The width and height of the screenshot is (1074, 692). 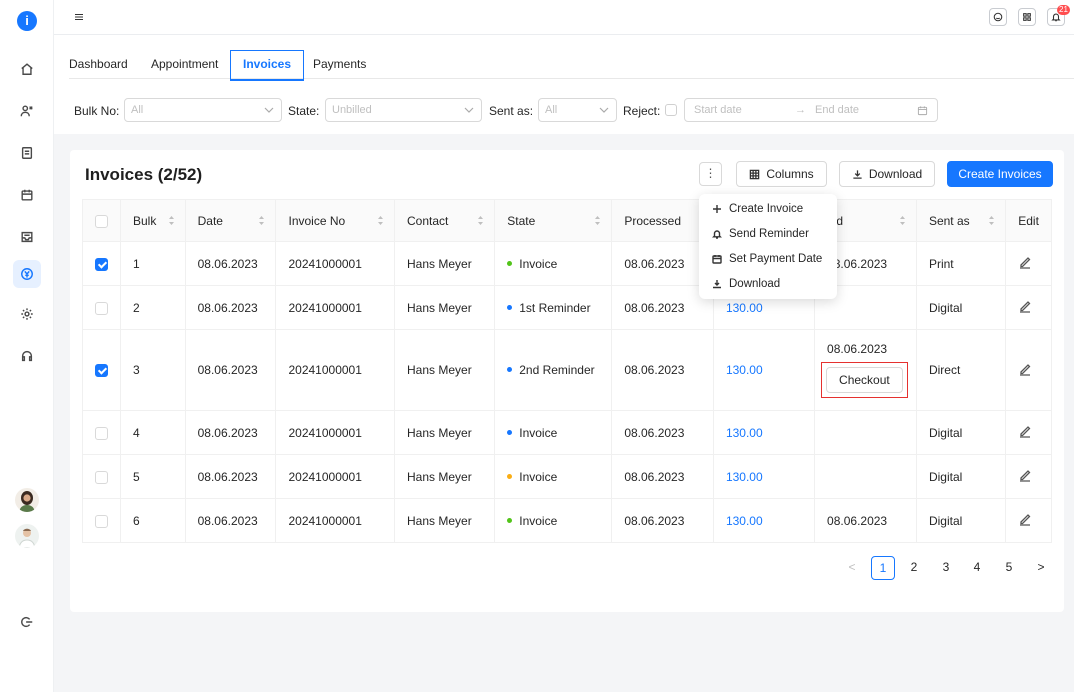 I want to click on checkout-button: Checkout, so click(x=864, y=380).